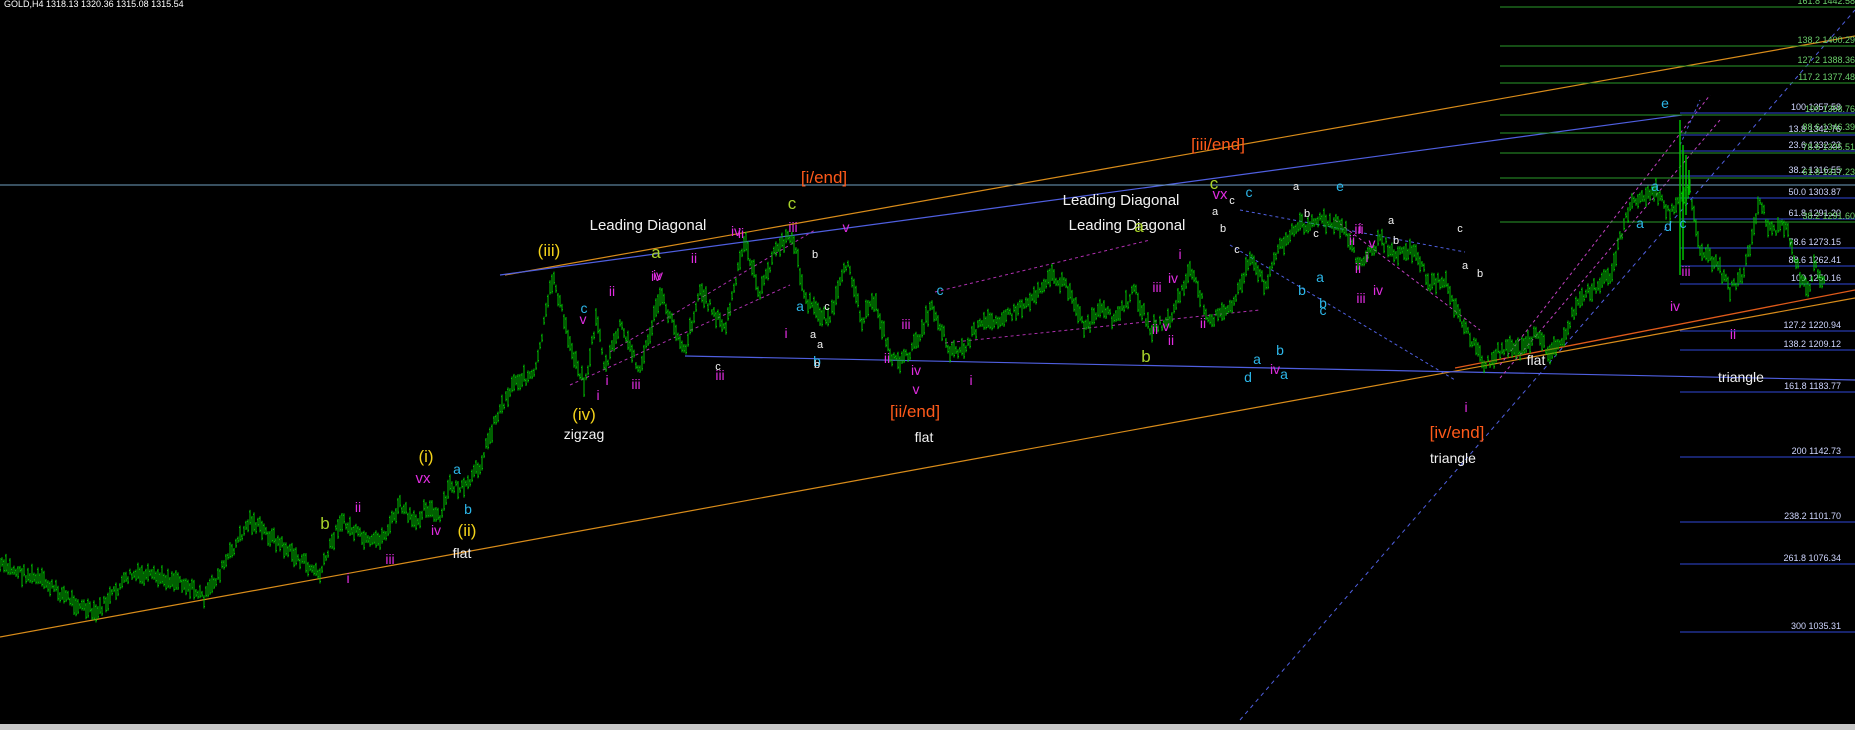  I want to click on fib-level-label: 300 1035.31, so click(1816, 626).